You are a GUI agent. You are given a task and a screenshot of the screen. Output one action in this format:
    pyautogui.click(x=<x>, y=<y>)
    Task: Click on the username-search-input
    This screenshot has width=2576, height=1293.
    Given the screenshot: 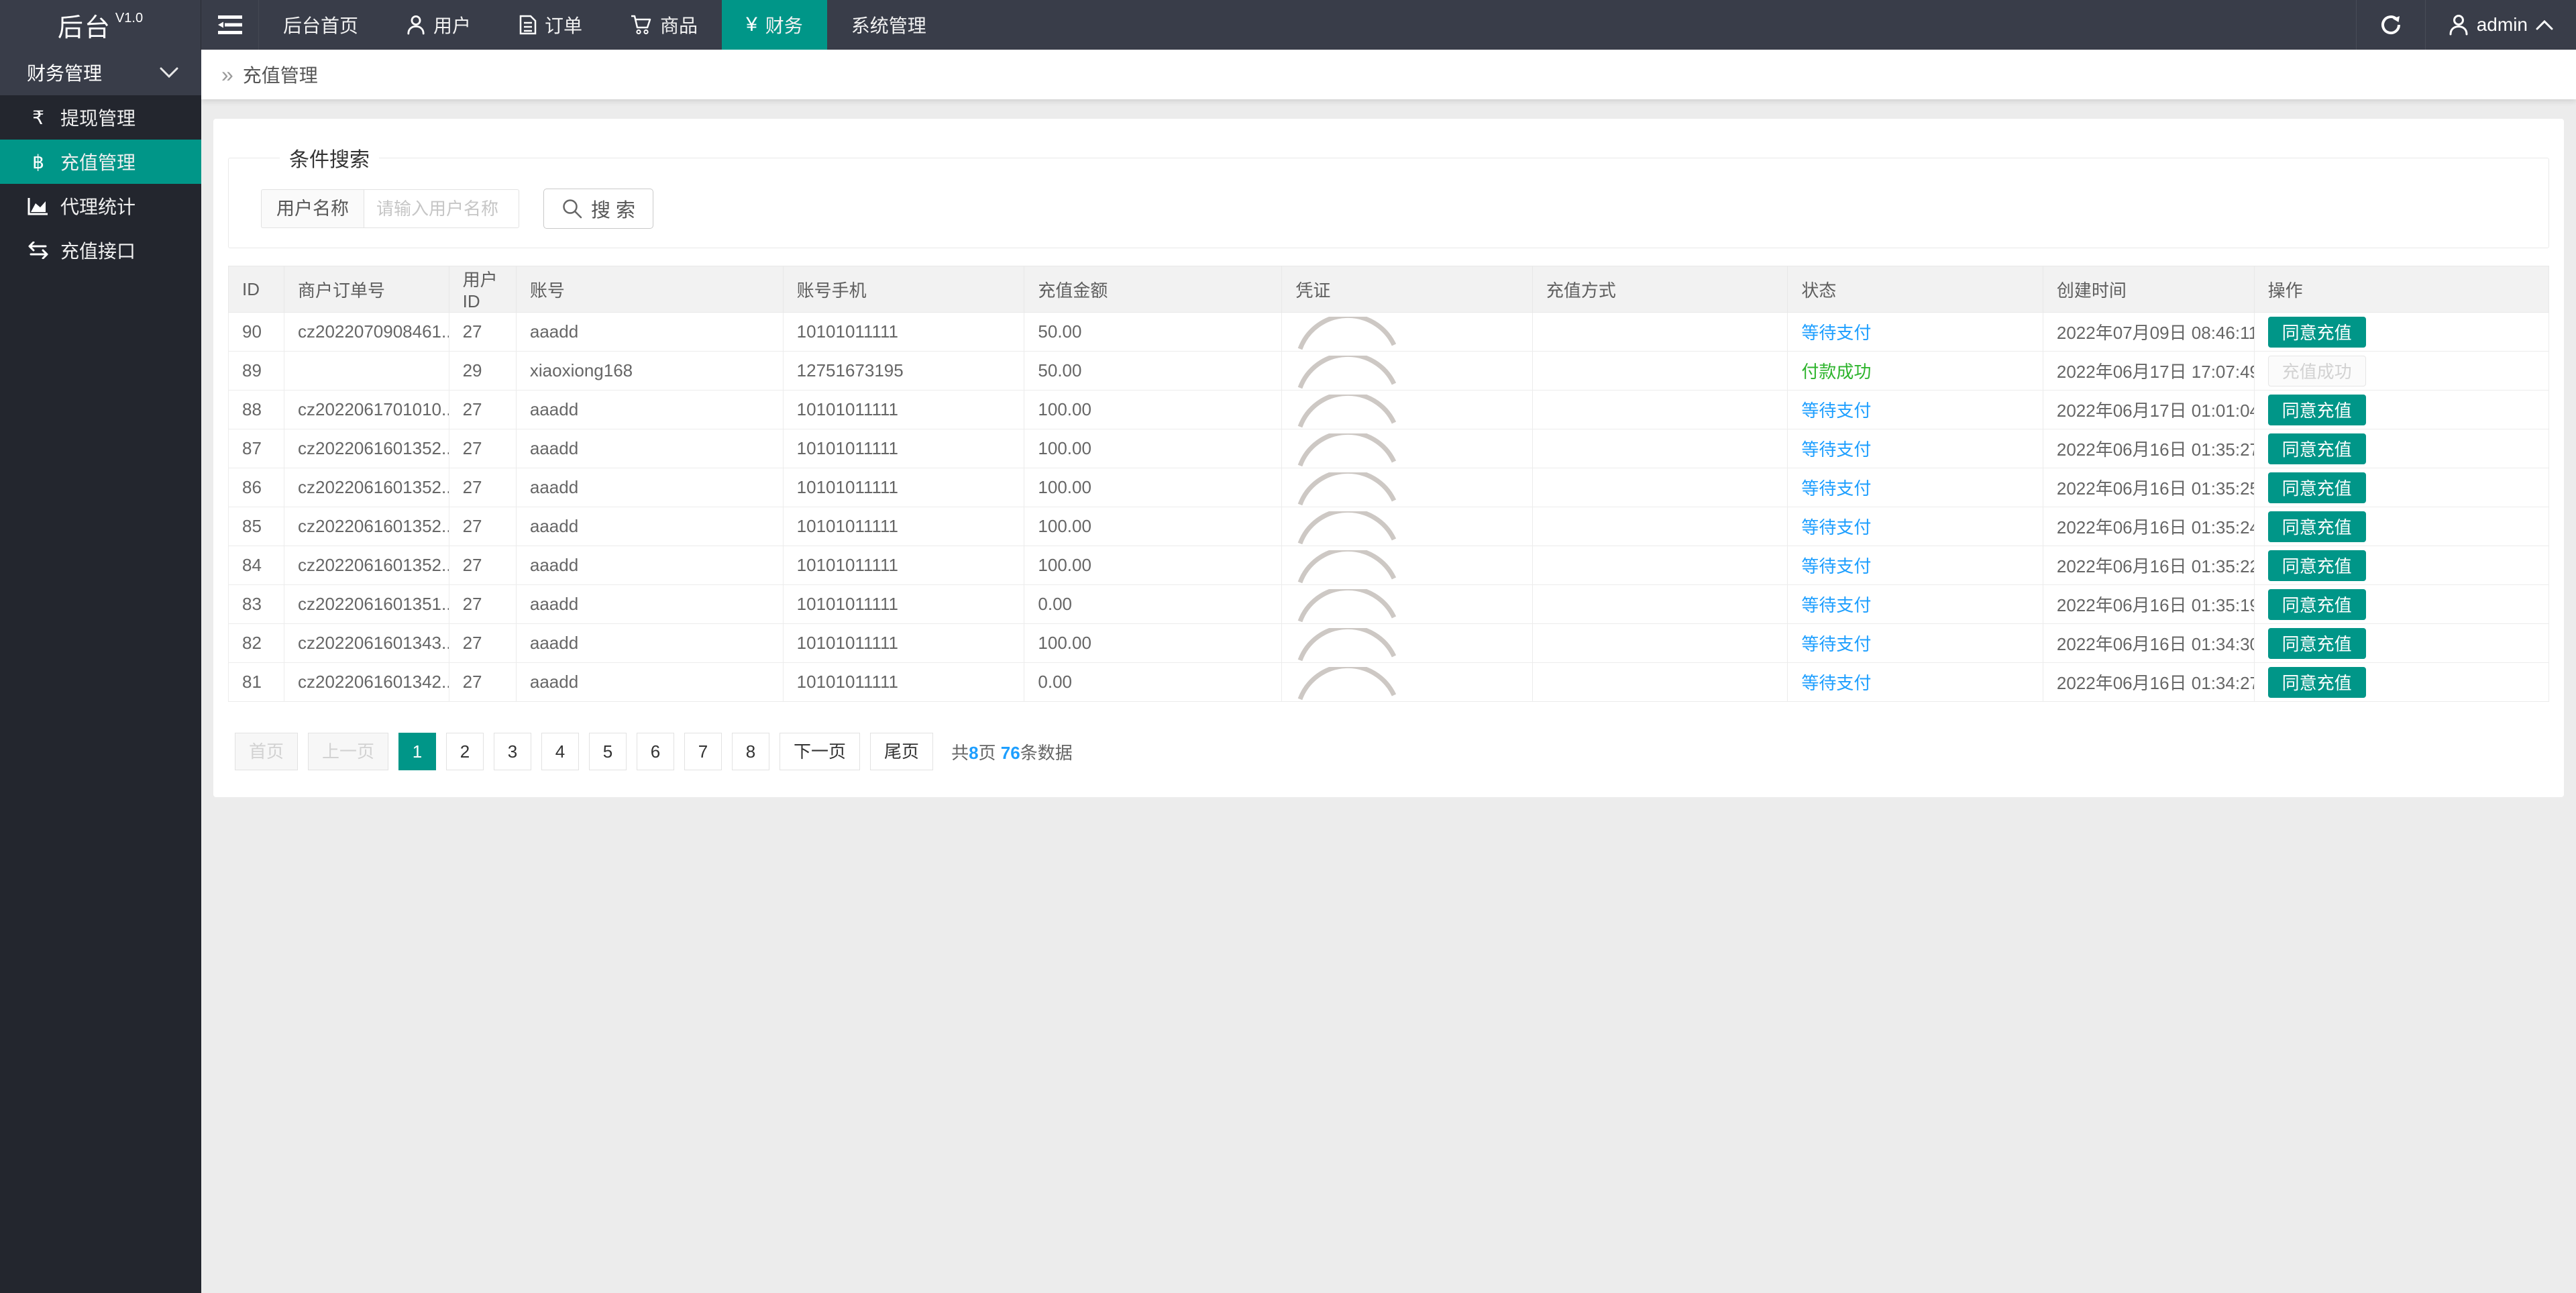 What is the action you would take?
    pyautogui.click(x=441, y=208)
    